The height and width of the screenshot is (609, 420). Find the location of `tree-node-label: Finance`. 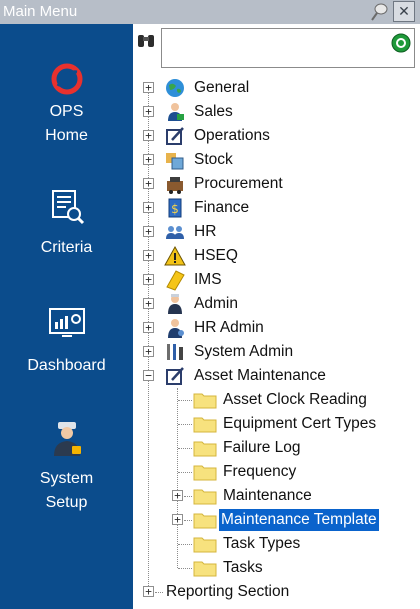

tree-node-label: Finance is located at coordinates (222, 207).